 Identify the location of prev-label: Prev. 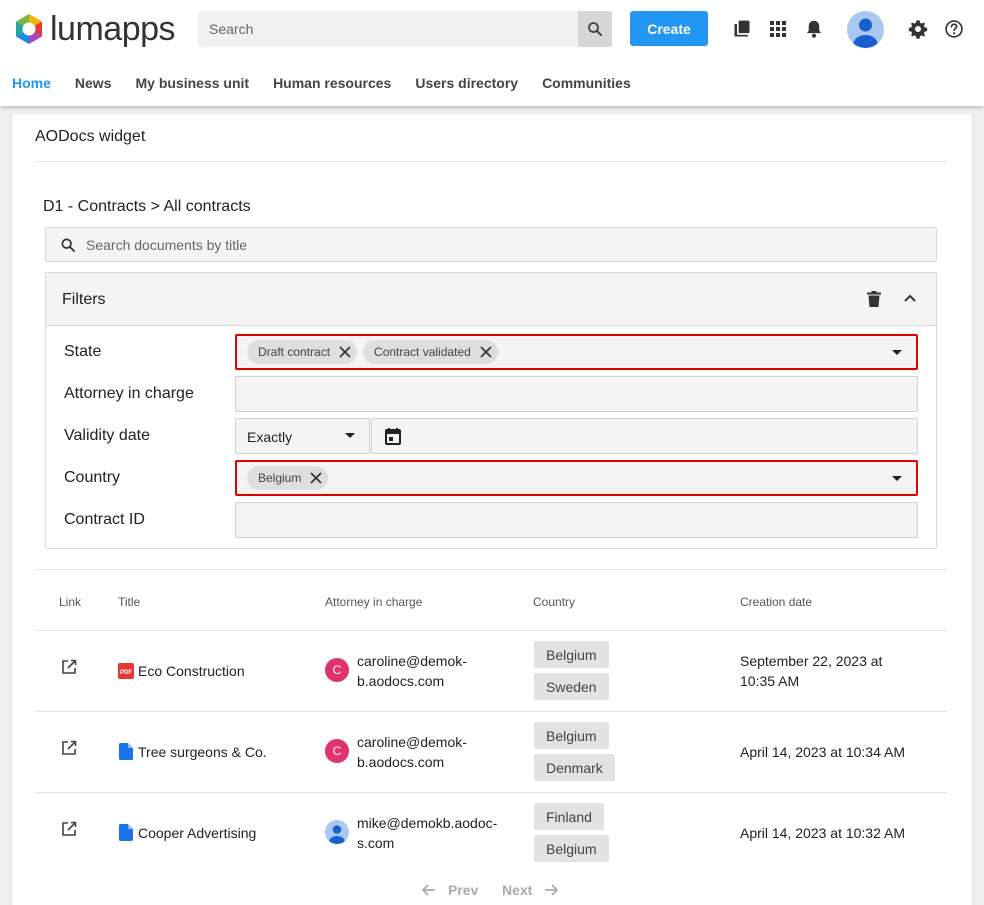
(463, 890).